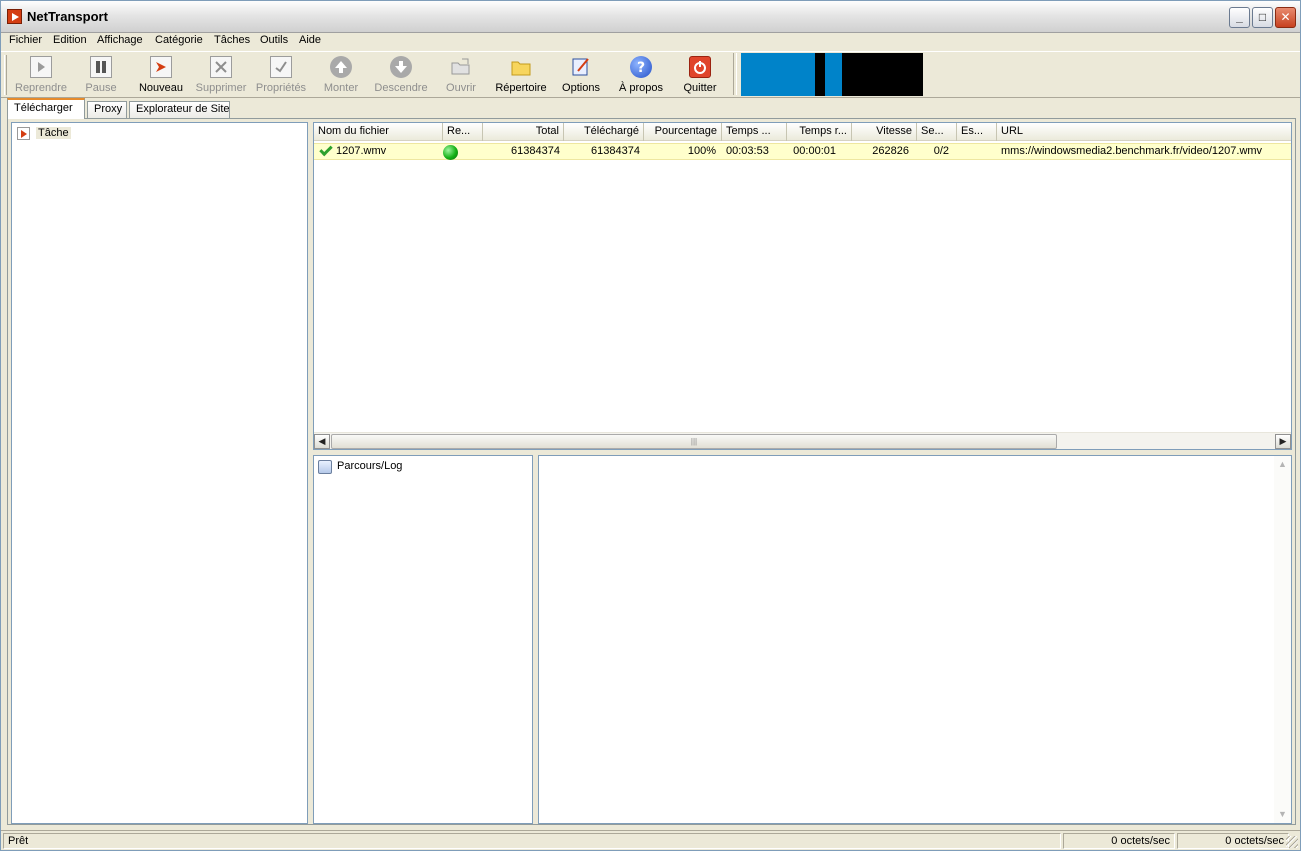 This screenshot has width=1301, height=851. I want to click on ouvrir-button: Ouvrir, so click(461, 75).